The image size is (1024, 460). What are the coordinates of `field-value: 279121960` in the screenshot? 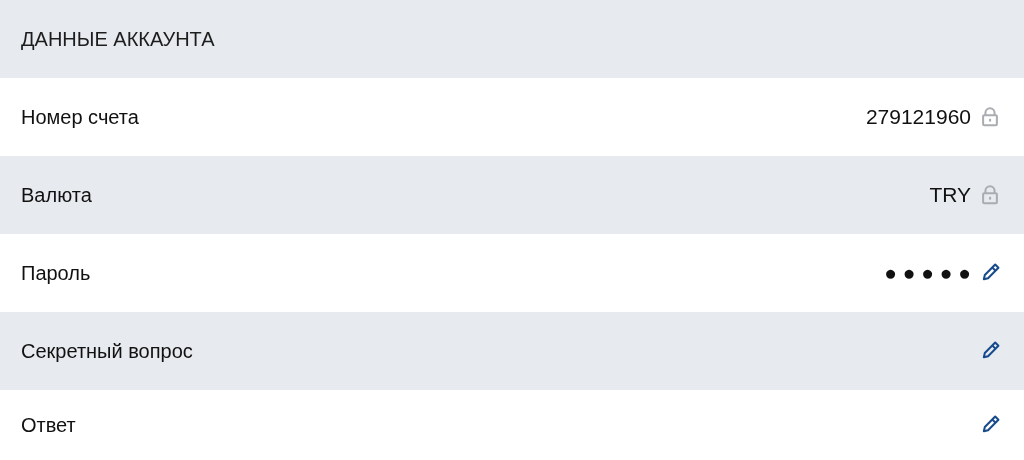 It's located at (918, 117).